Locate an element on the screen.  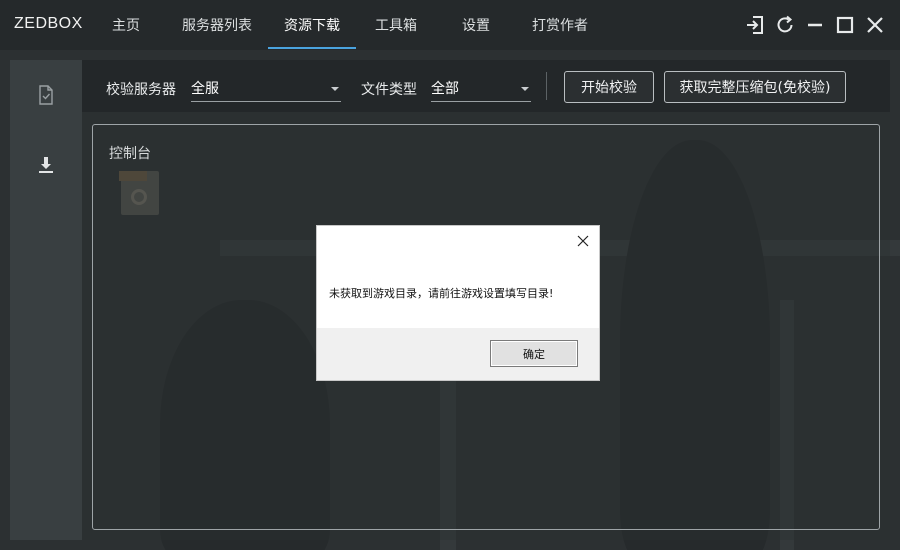
tab-server-list: 服务器列表 is located at coordinates (217, 25).